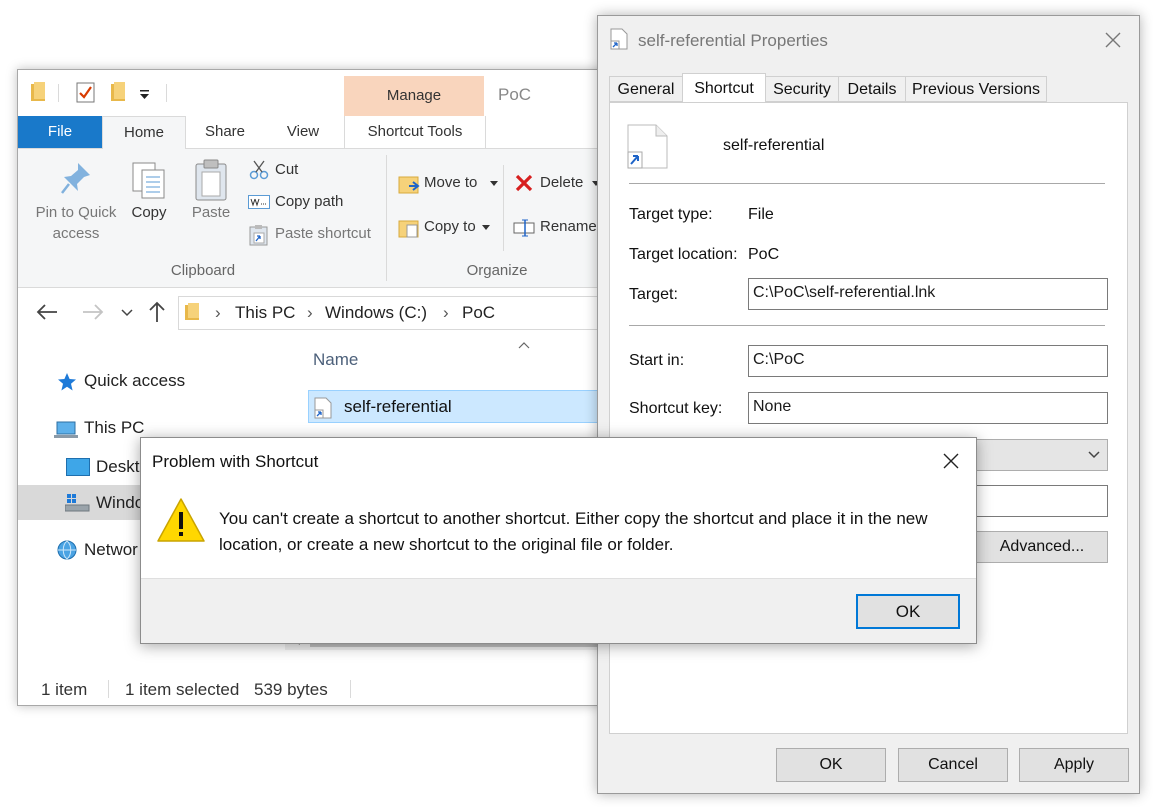 The height and width of the screenshot is (807, 1153). What do you see at coordinates (259, 202) in the screenshot?
I see `copy-path-icon` at bounding box center [259, 202].